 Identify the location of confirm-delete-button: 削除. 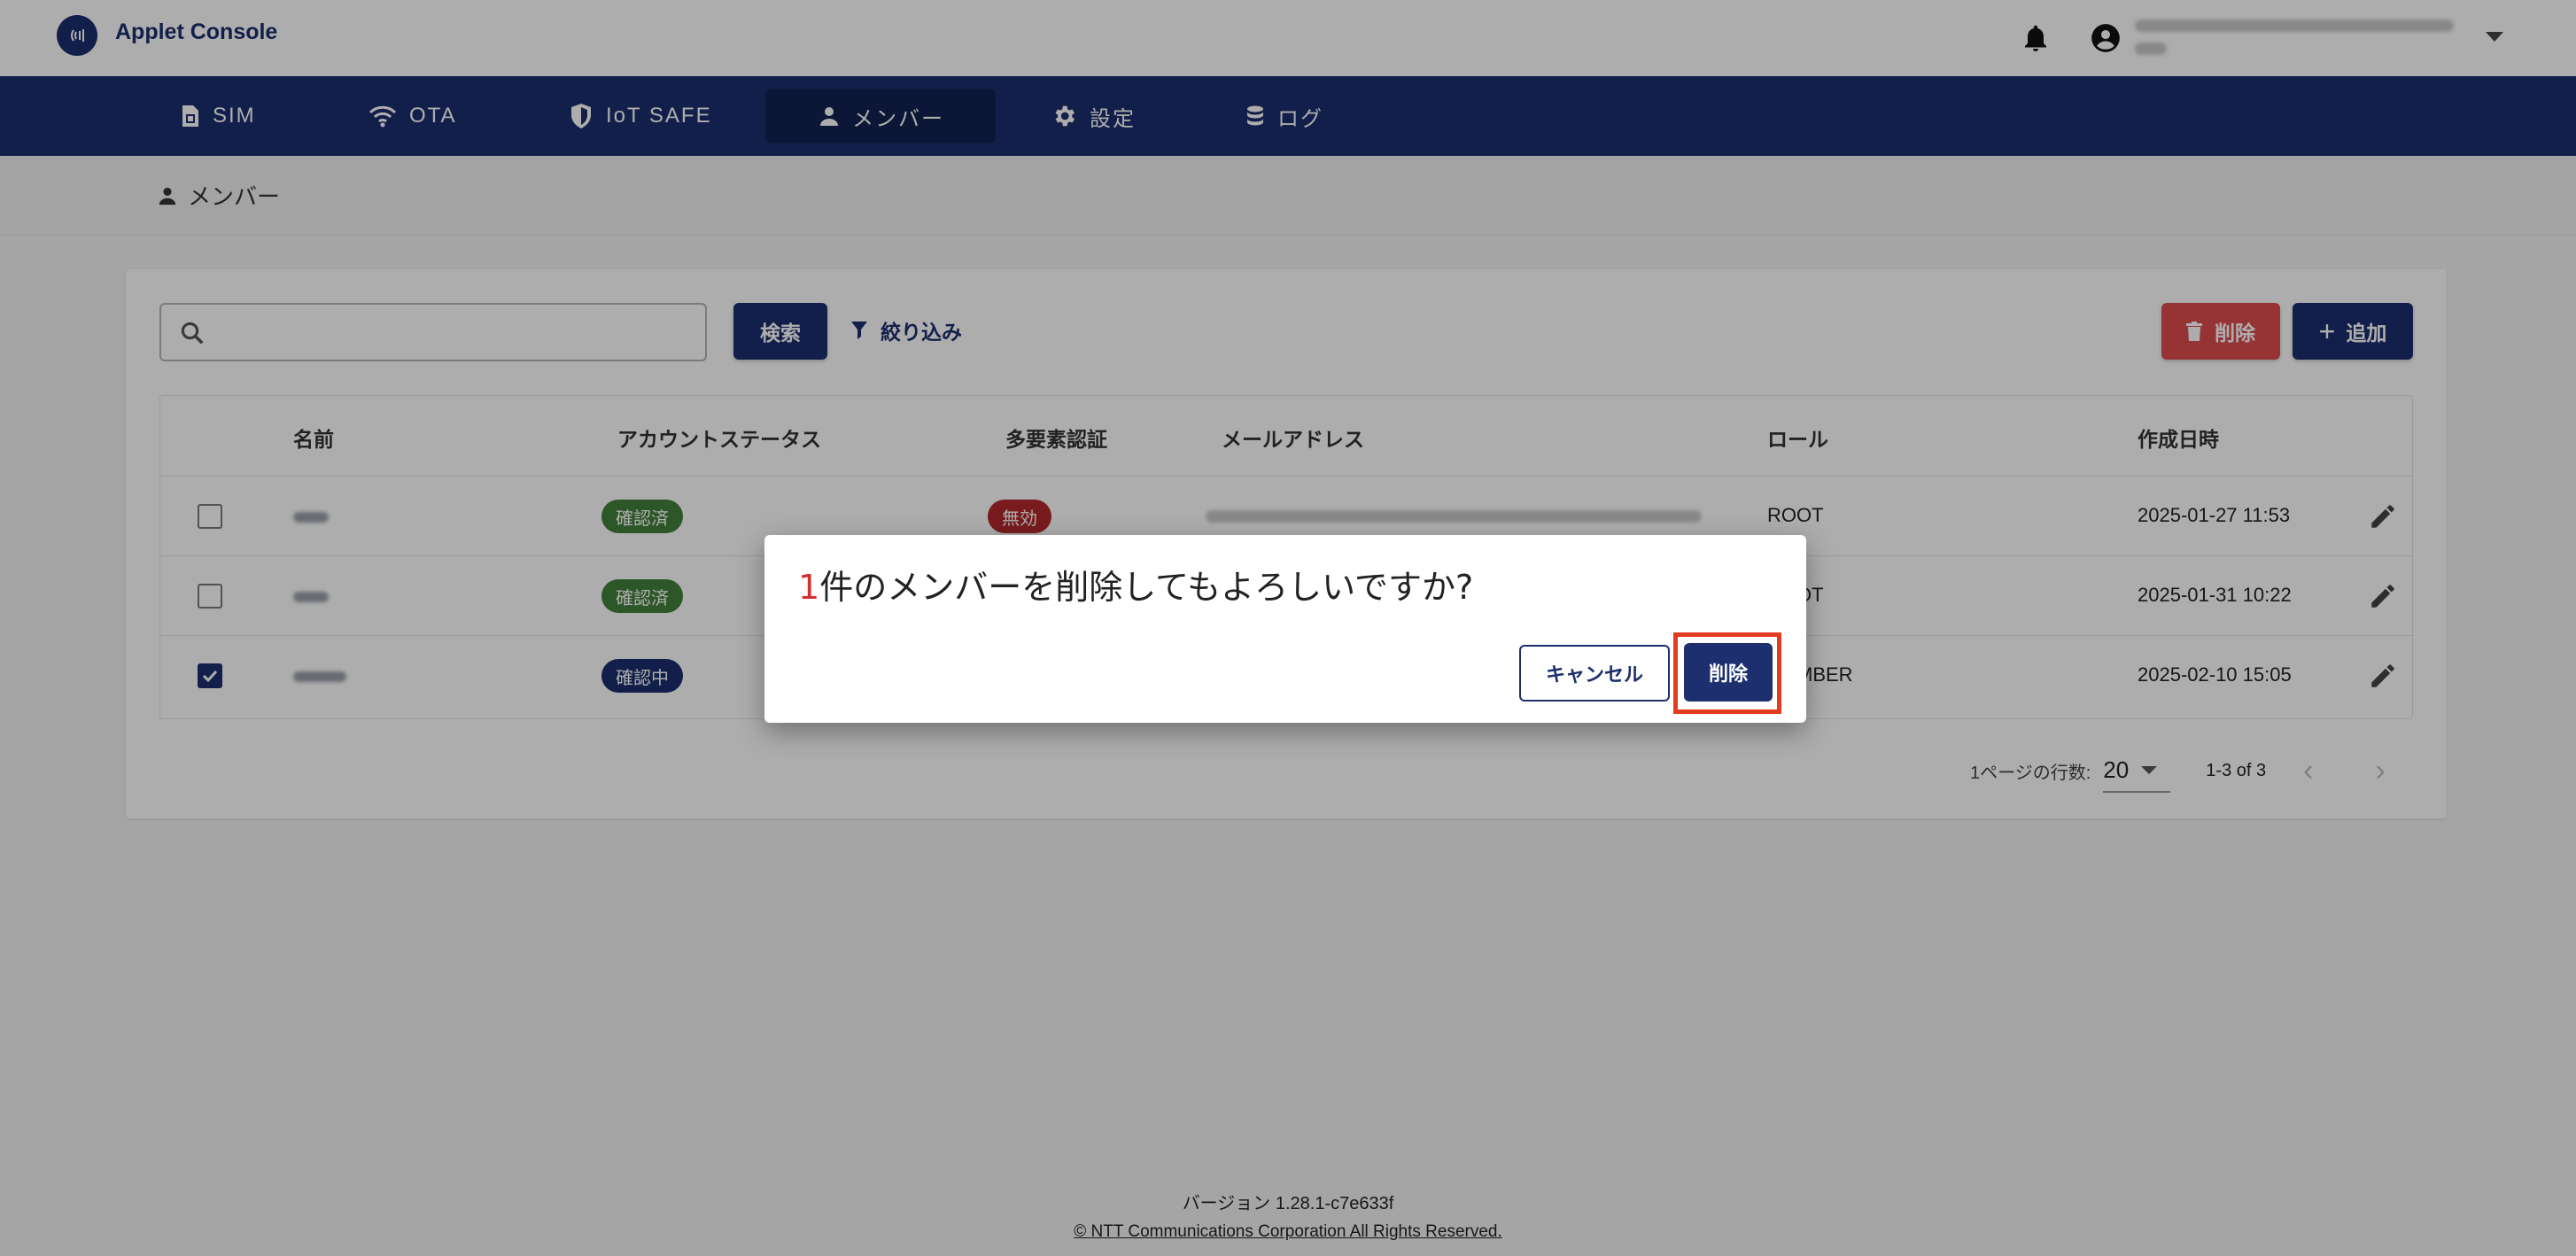
(1728, 672).